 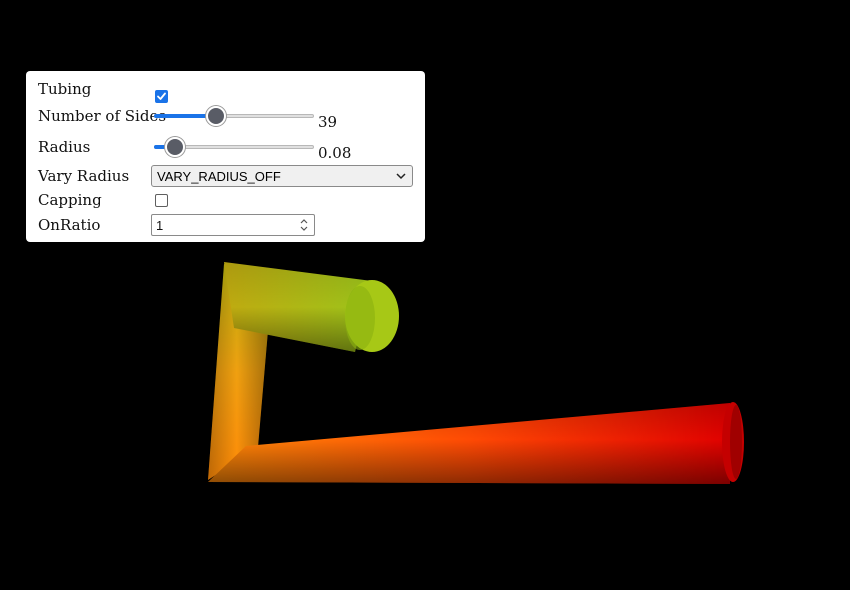 What do you see at coordinates (234, 116) in the screenshot?
I see `number-of-sides-slider` at bounding box center [234, 116].